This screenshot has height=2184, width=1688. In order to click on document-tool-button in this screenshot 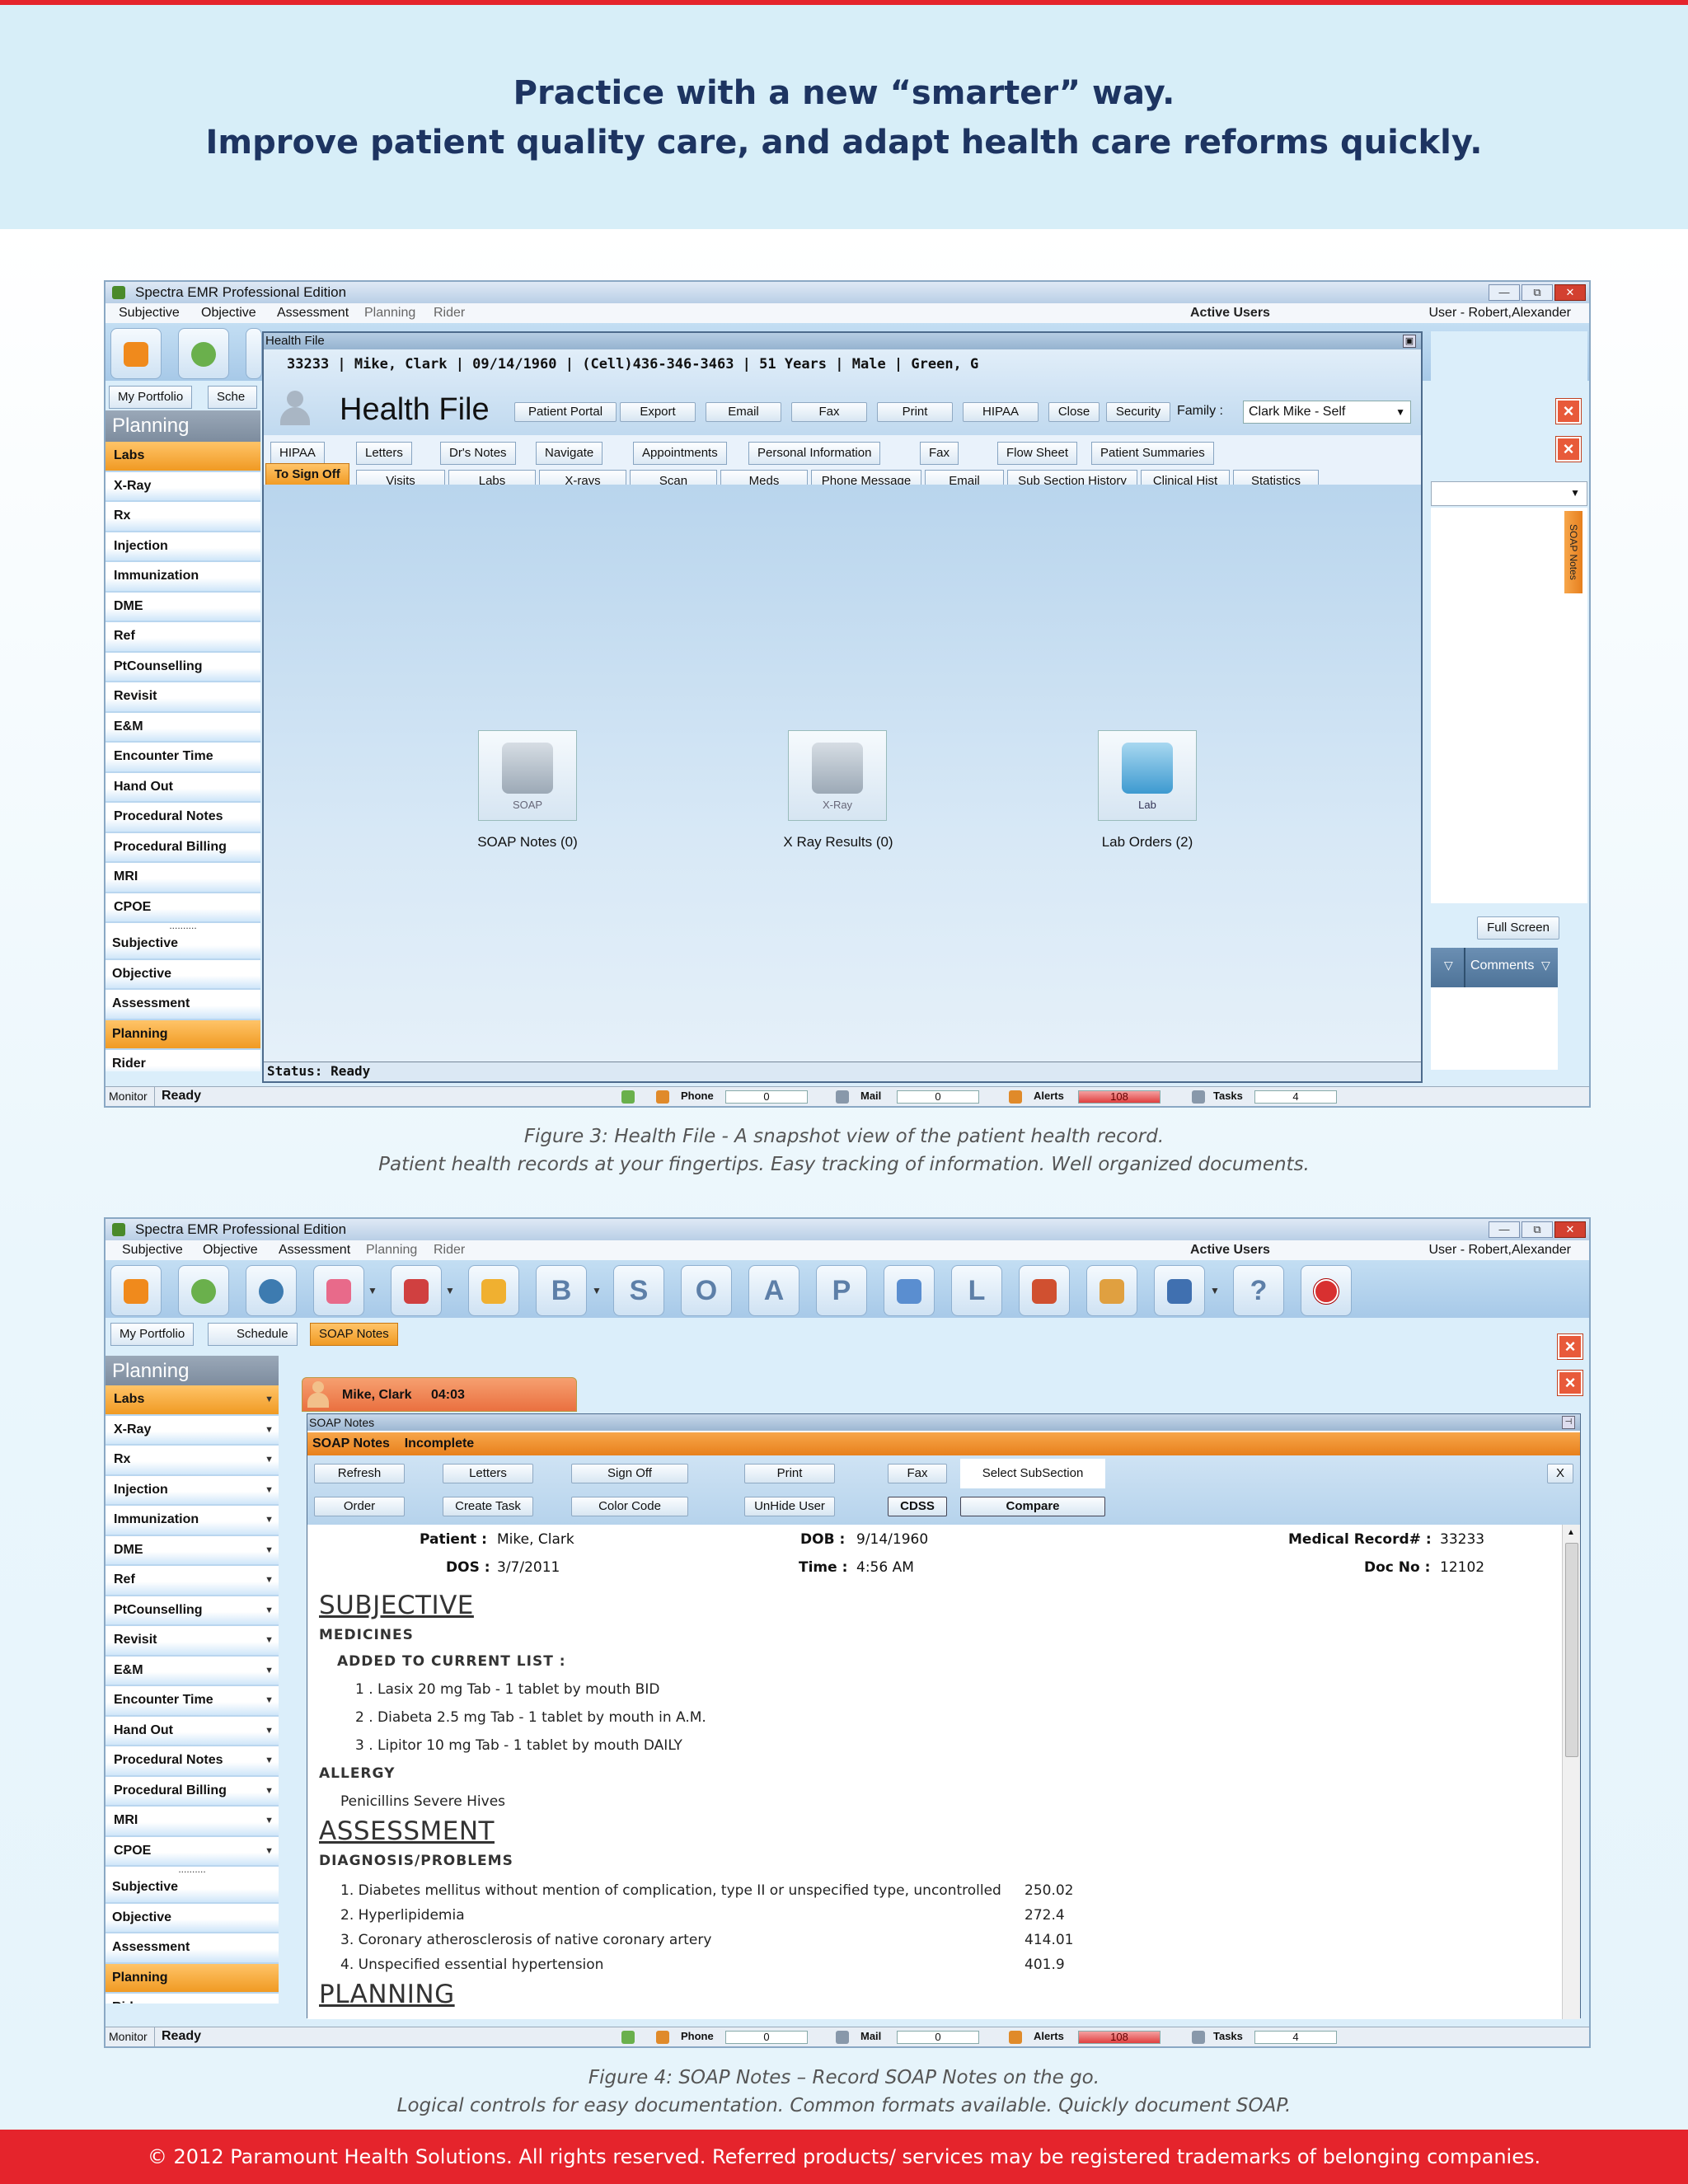, I will do `click(910, 1290)`.